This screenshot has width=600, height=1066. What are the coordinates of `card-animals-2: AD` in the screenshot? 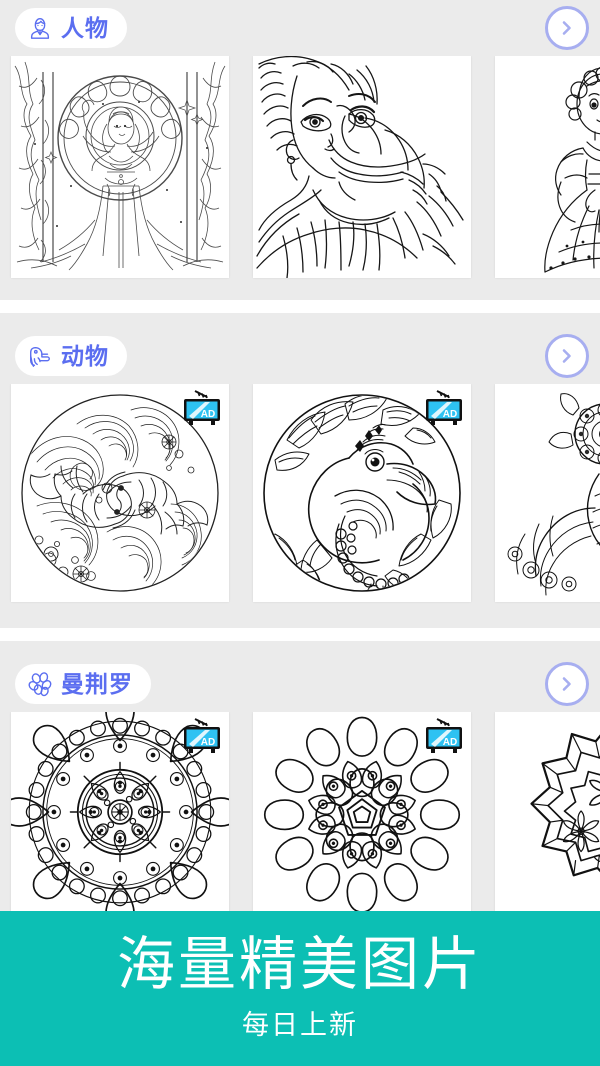 It's located at (362, 493).